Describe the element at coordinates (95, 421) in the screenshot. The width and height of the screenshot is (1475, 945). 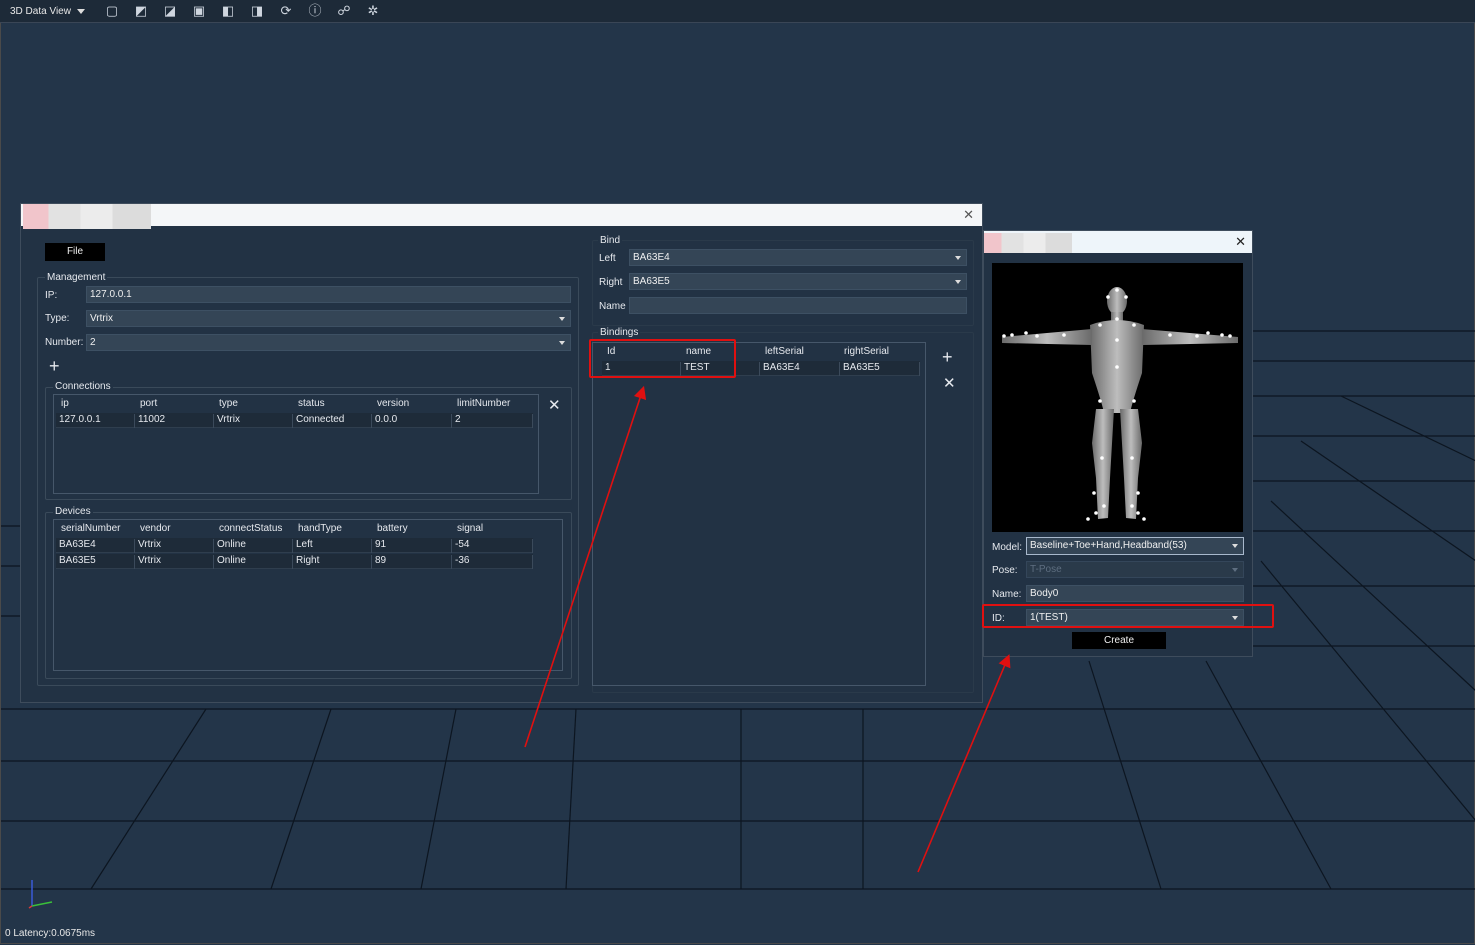
I see `cell-ip: 127.0.0.1` at that location.